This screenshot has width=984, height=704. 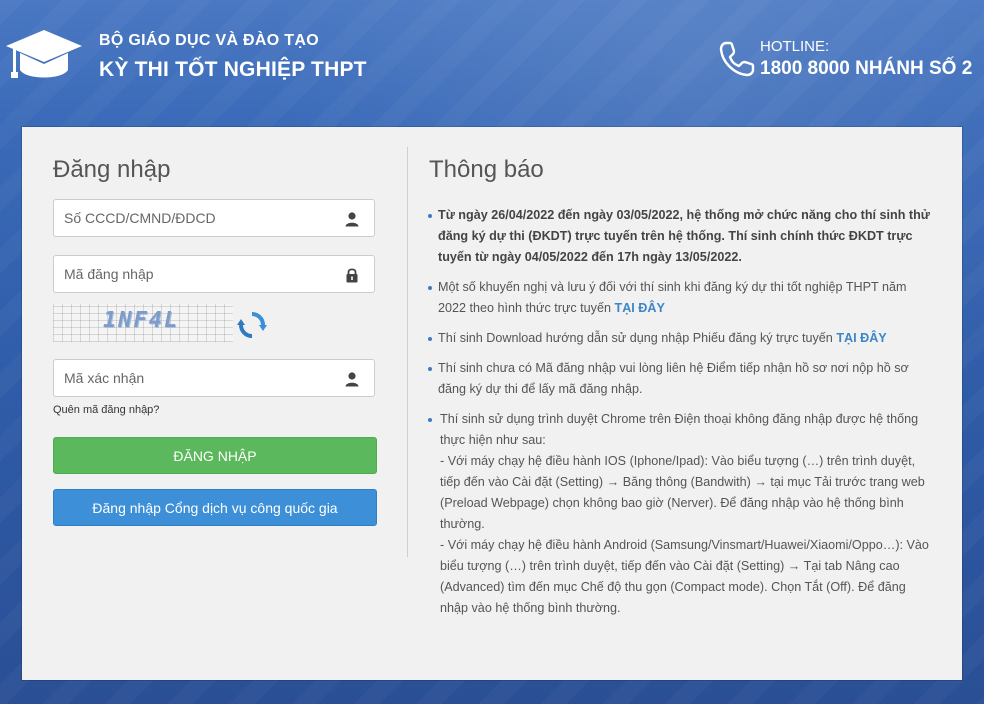 I want to click on captcha-text: 1NF4L, so click(x=141, y=320).